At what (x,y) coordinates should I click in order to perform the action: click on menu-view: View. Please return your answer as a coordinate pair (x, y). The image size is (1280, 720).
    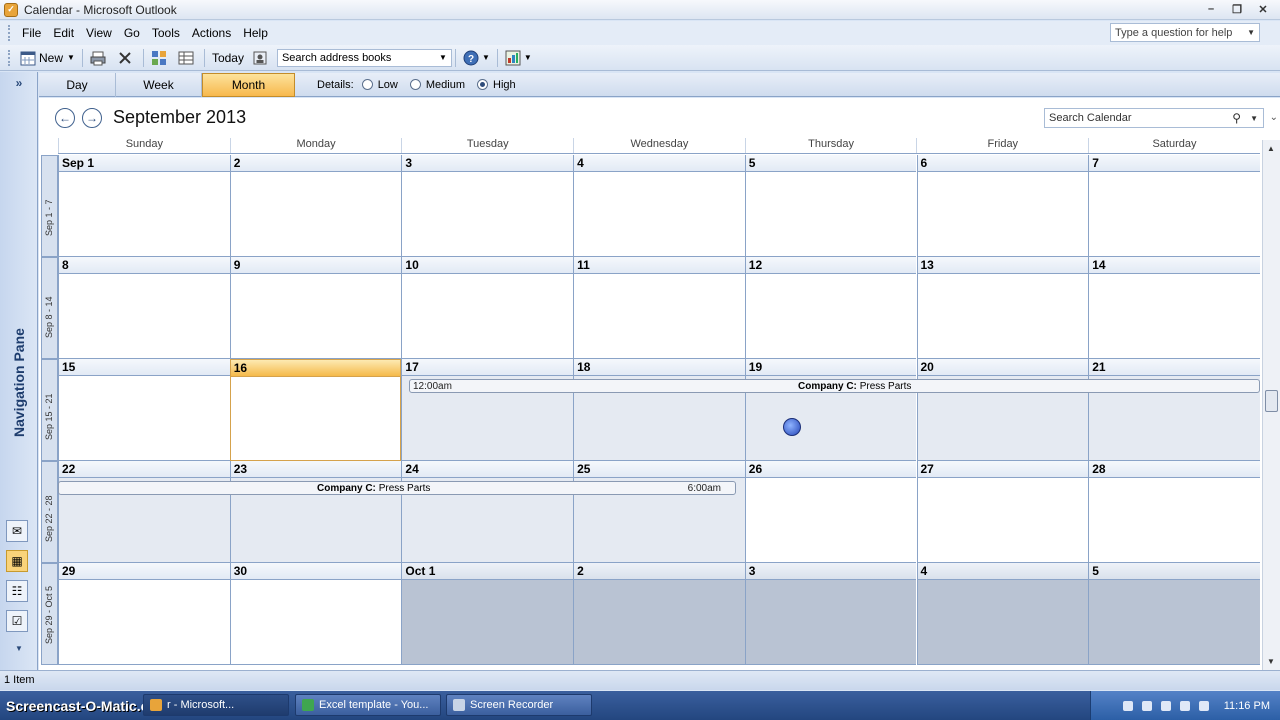
    Looking at the image, I should click on (99, 33).